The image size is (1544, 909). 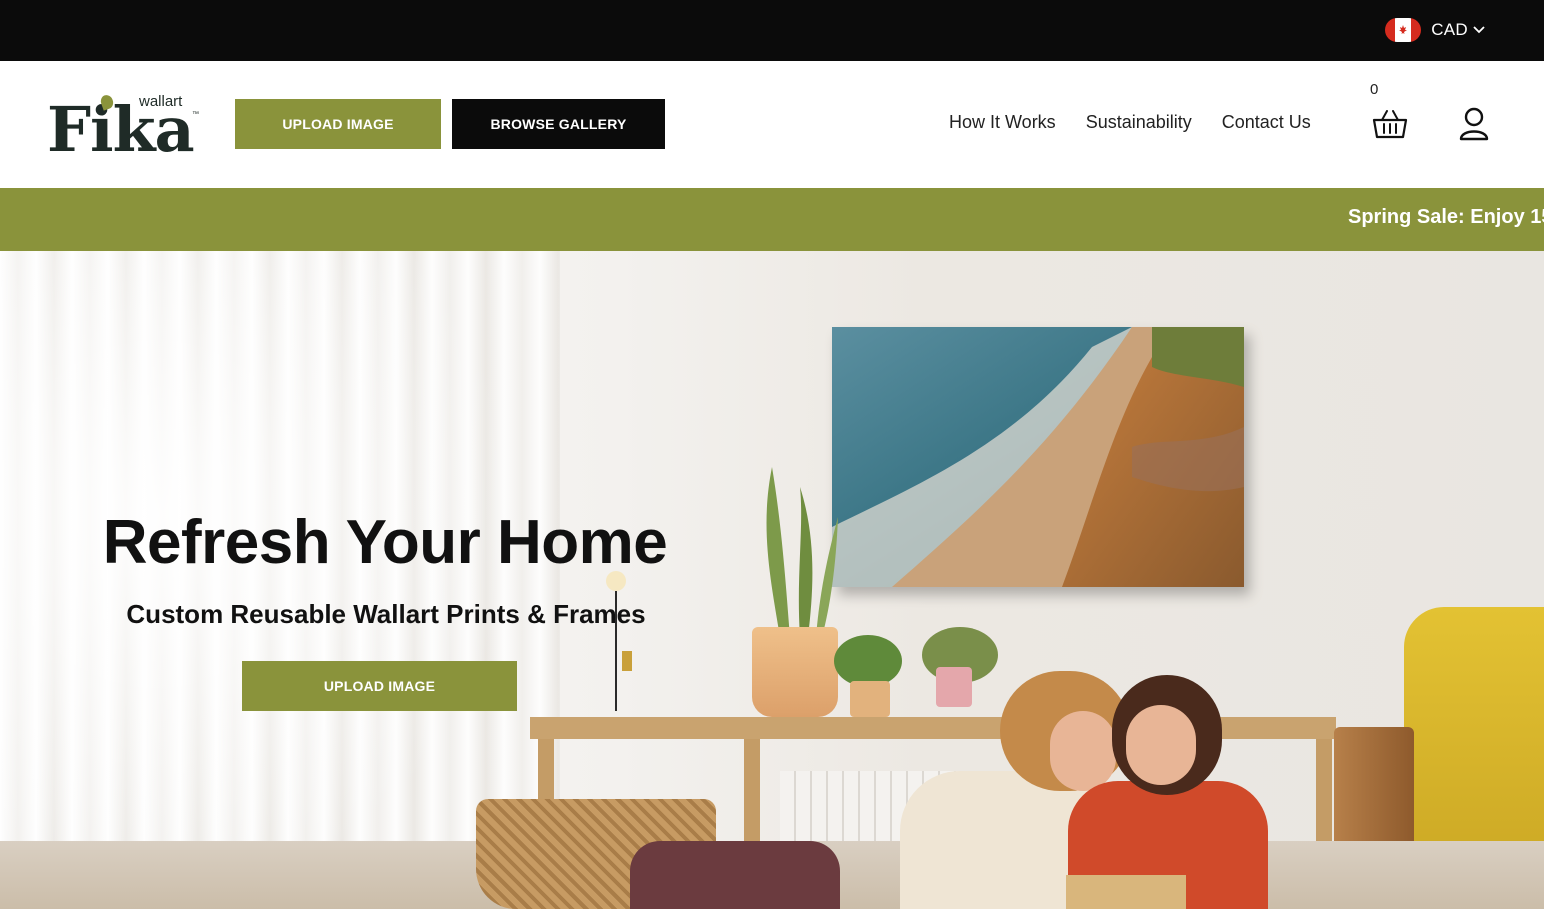 I want to click on top-bar: CAD, so click(x=772, y=30).